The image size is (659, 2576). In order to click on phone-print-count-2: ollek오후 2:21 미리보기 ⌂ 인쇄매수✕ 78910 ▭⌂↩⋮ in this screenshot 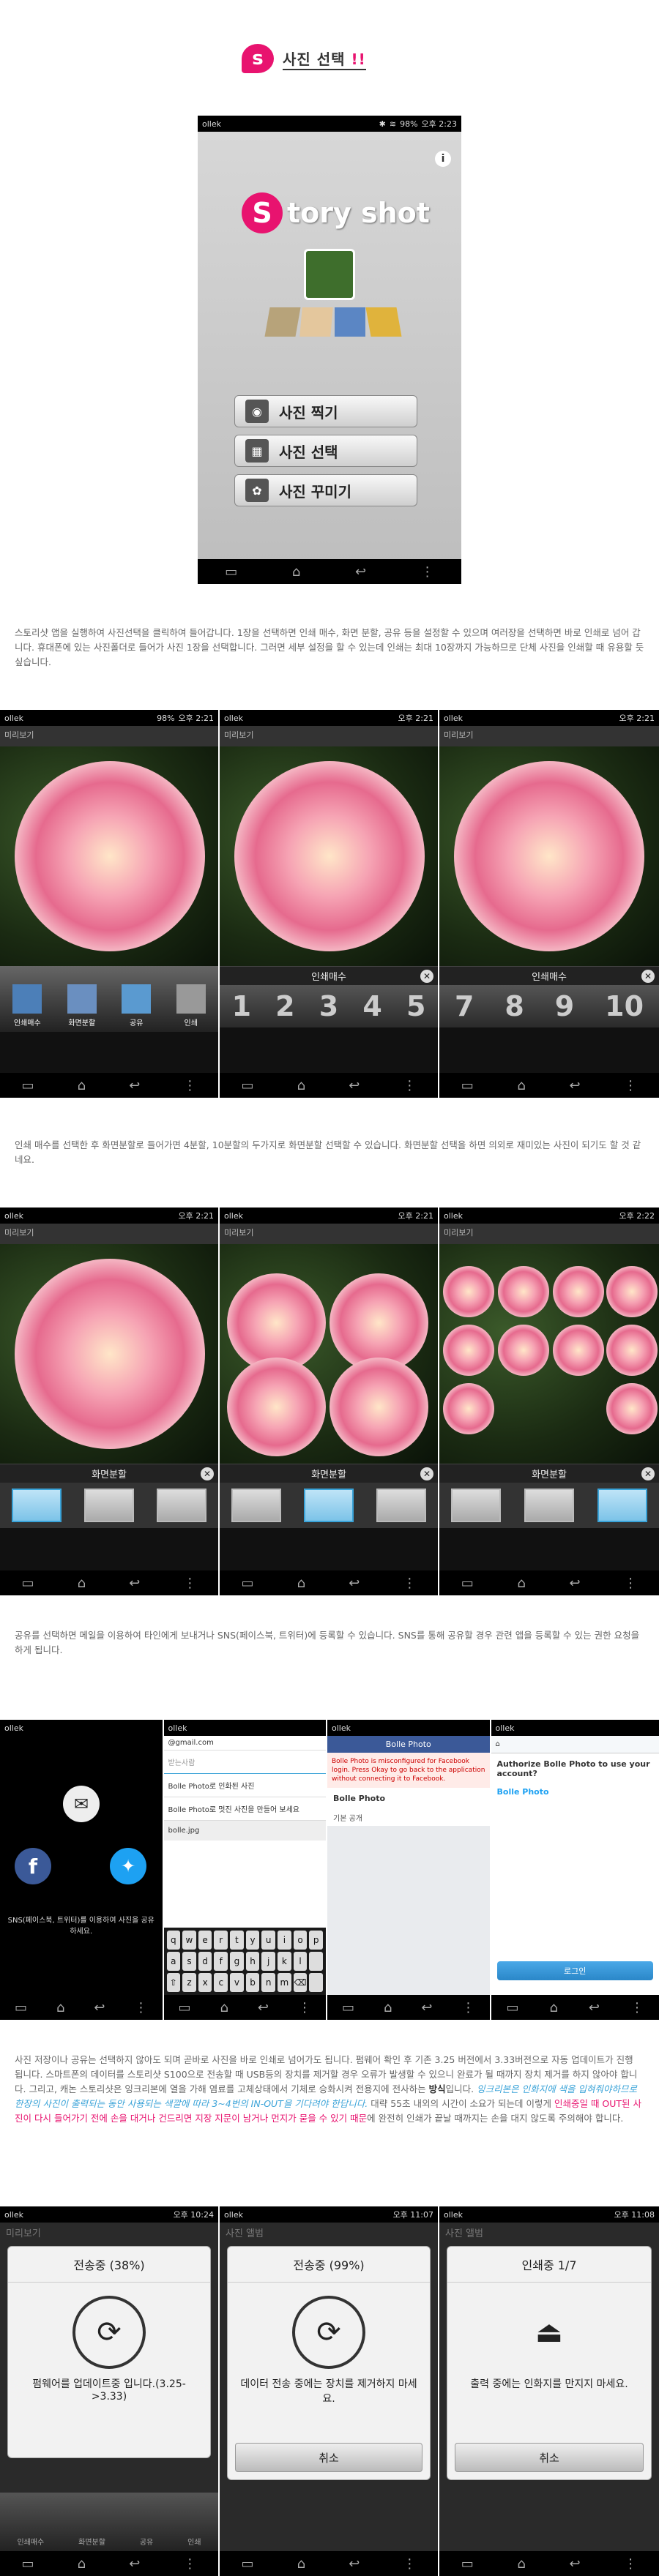, I will do `click(549, 904)`.